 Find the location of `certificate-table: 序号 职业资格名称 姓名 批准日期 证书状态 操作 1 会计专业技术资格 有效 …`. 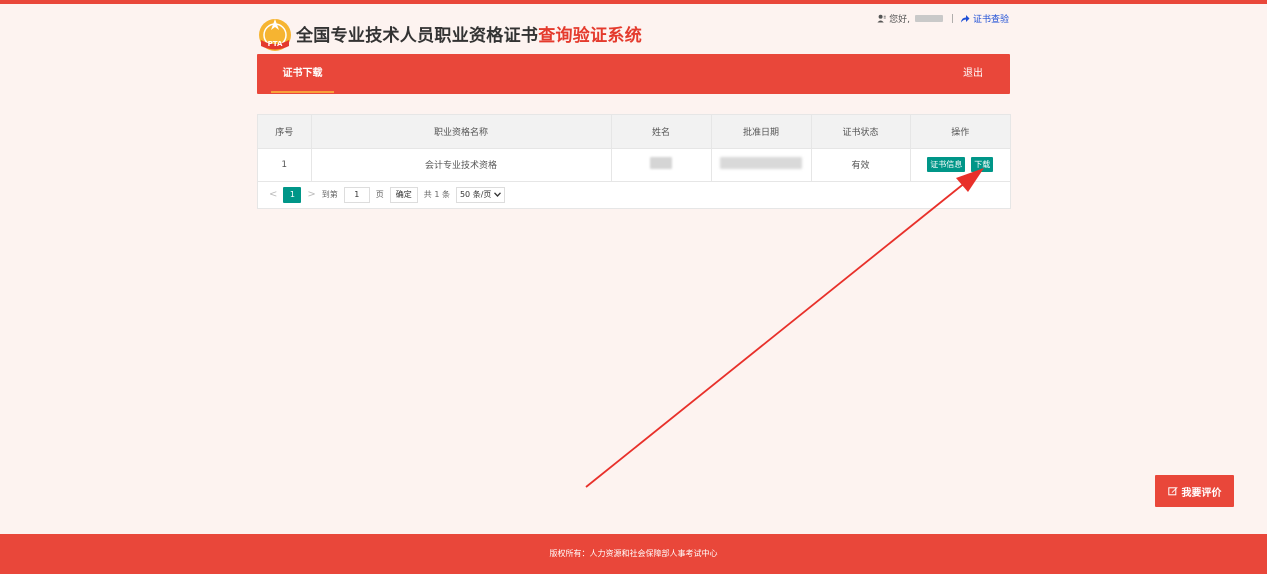

certificate-table: 序号 职业资格名称 姓名 批准日期 证书状态 操作 1 会计专业技术资格 有效 … is located at coordinates (634, 148).